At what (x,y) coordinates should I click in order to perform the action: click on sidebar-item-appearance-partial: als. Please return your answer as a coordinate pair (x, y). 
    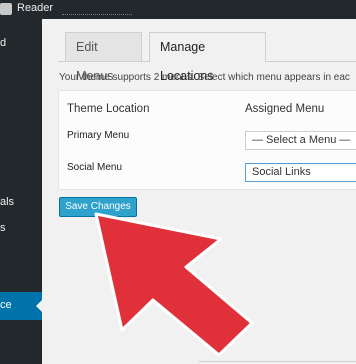
    Looking at the image, I should click on (7, 202).